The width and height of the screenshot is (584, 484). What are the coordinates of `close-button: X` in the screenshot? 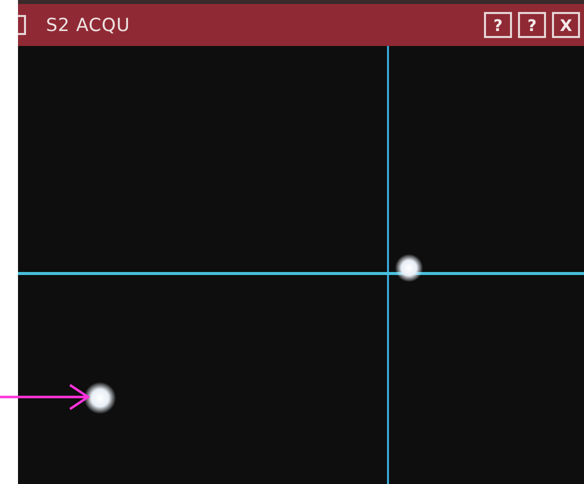 It's located at (566, 25).